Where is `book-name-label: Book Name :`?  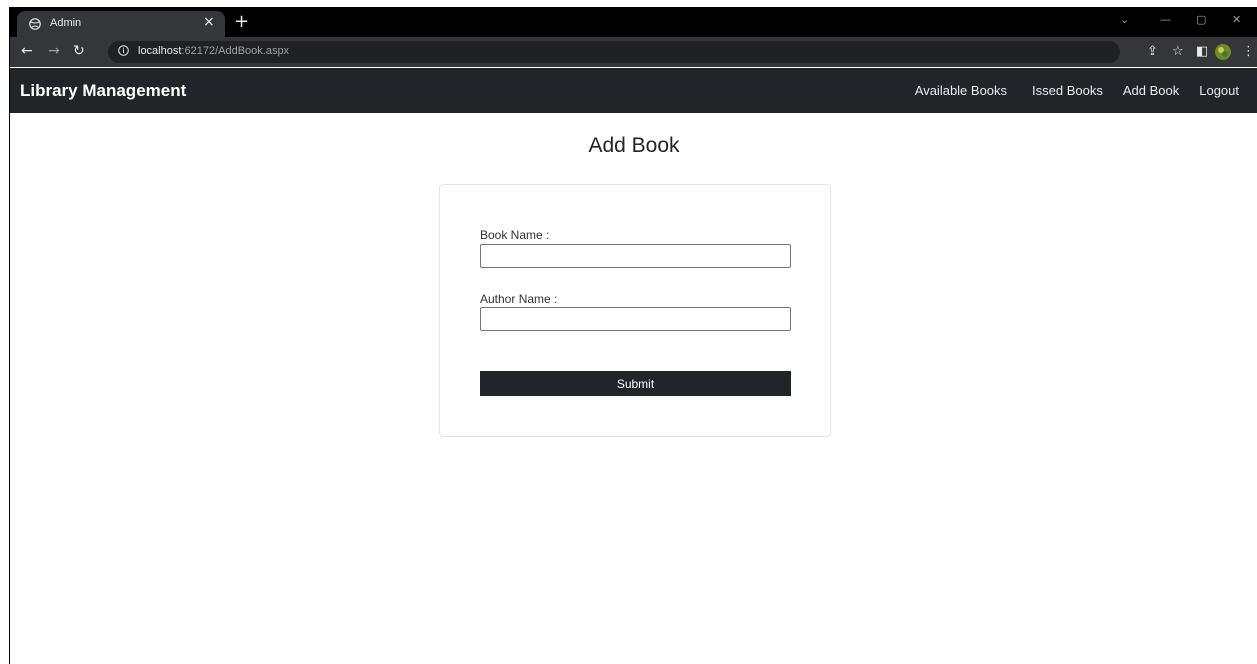
book-name-label: Book Name : is located at coordinates (515, 235).